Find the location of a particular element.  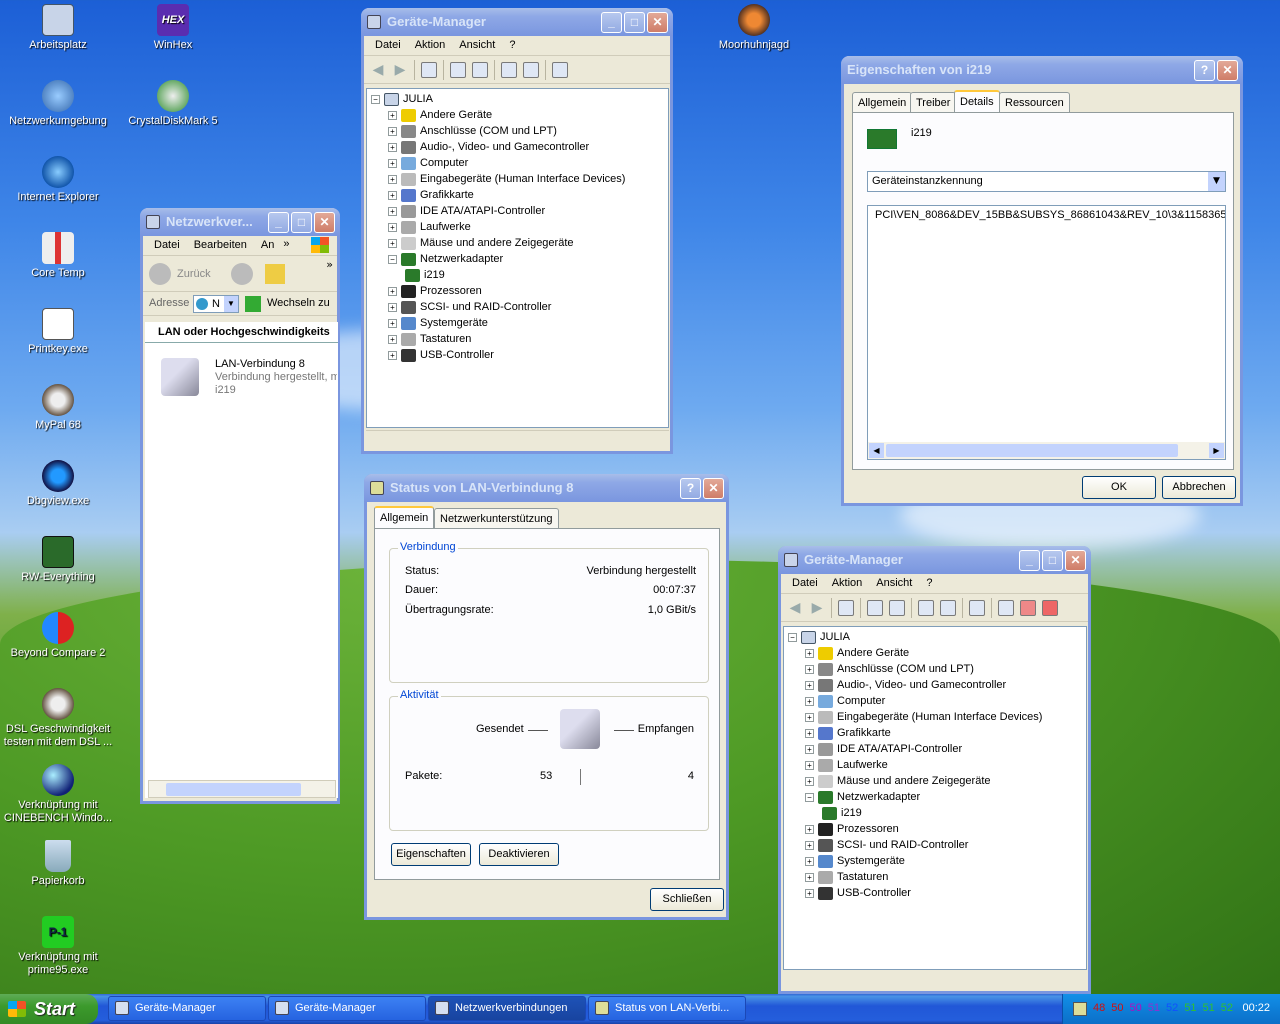

tree-category-item: + USB-Controller is located at coordinates (858, 893).